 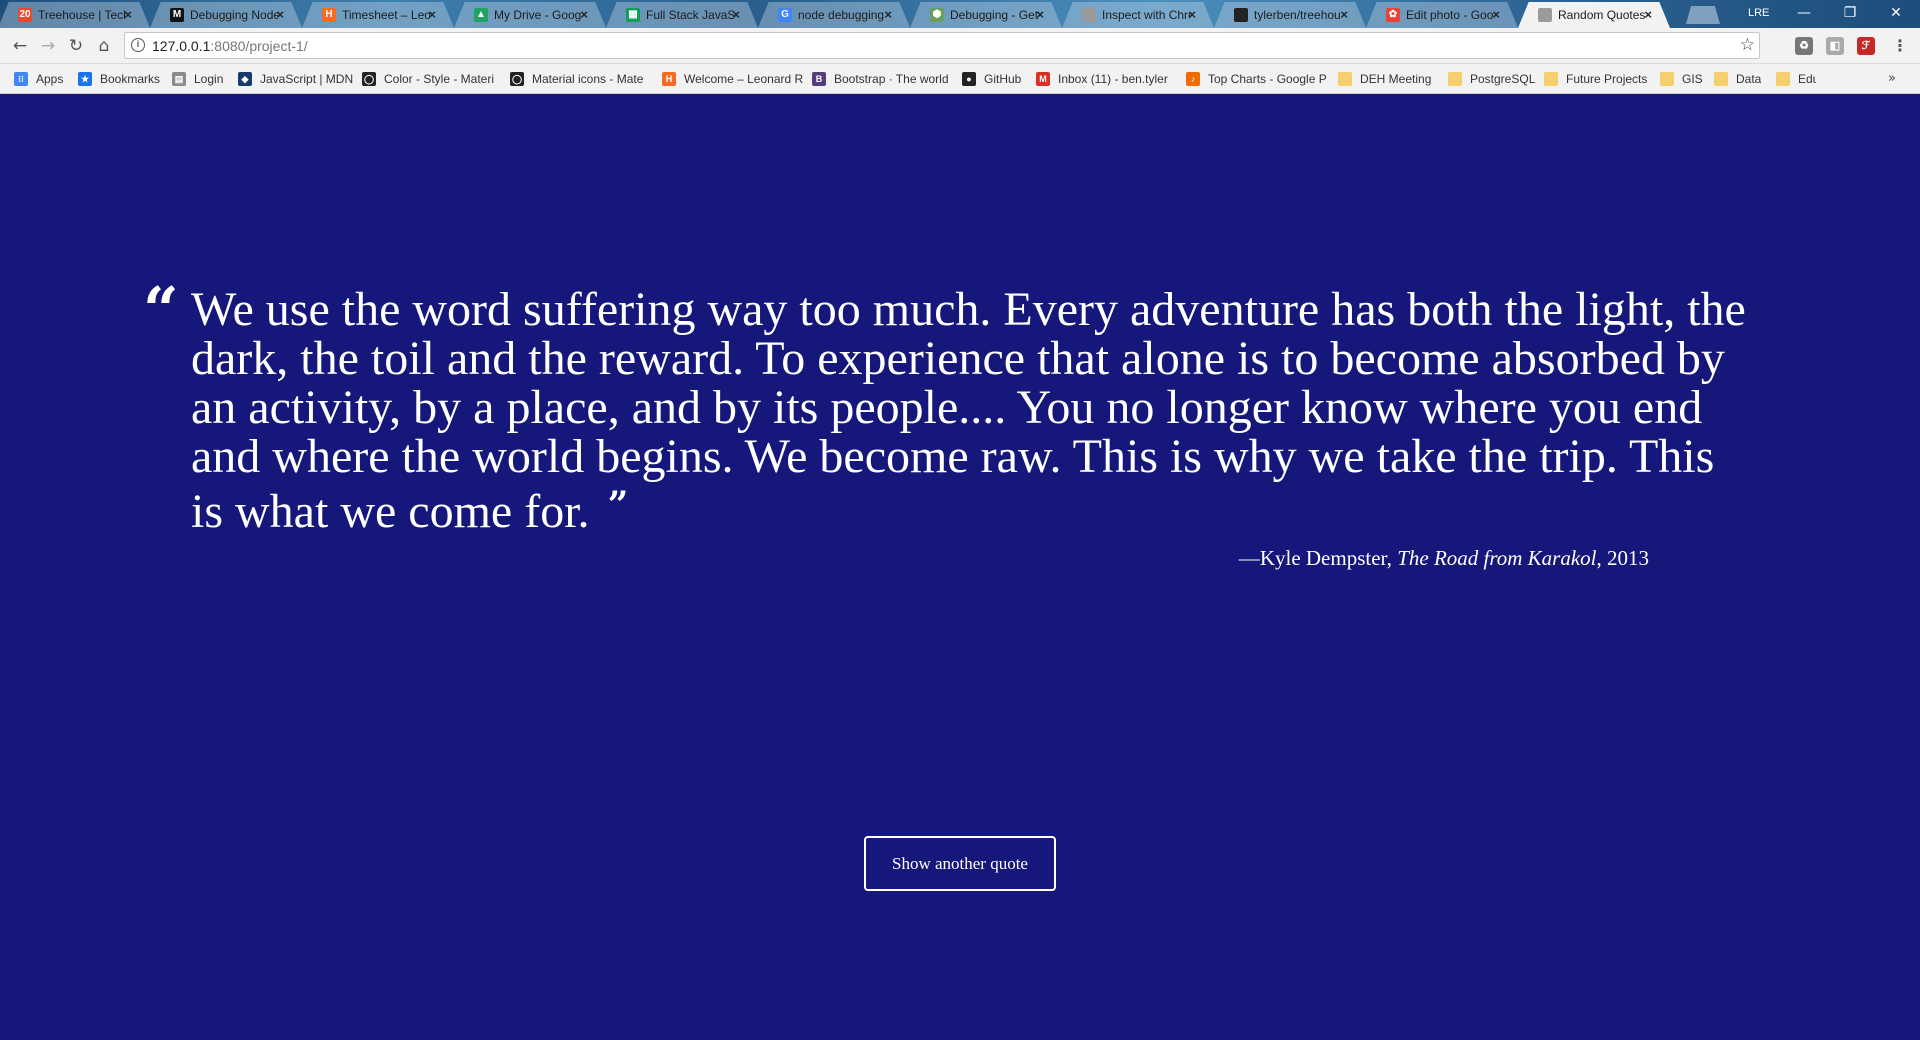 What do you see at coordinates (588, 79) in the screenshot?
I see `bookmark-label: Material icons - Mate` at bounding box center [588, 79].